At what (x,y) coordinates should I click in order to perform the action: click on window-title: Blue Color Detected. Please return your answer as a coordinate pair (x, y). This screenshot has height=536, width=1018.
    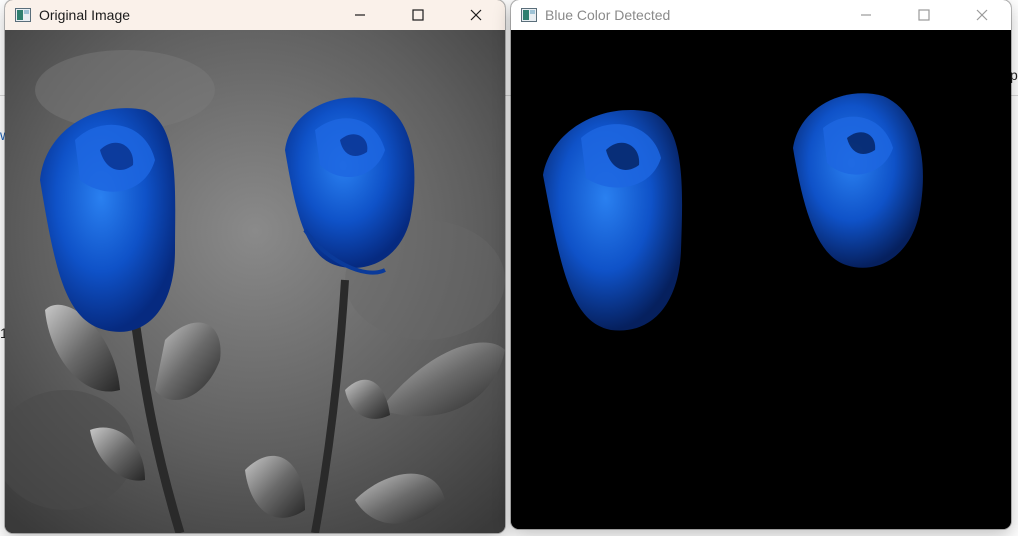
    Looking at the image, I should click on (608, 15).